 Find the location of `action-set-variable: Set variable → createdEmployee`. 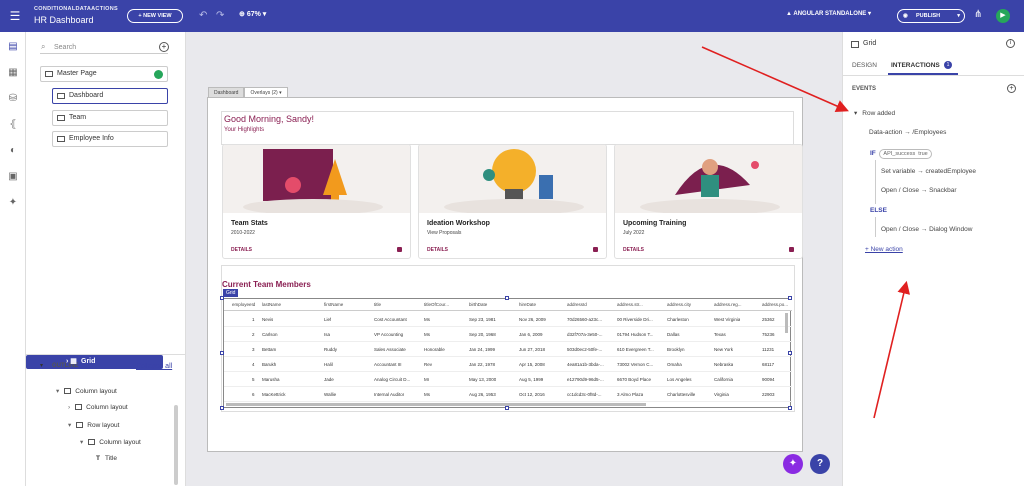

action-set-variable: Set variable → createdEmployee is located at coordinates (928, 171).